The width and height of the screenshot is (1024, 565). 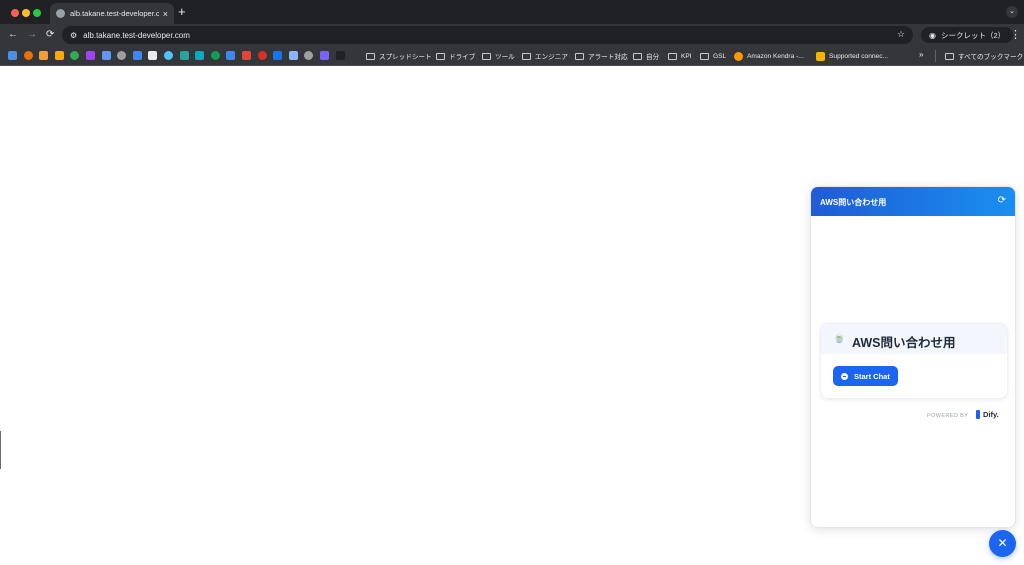 I want to click on bookmark-folder-label: 自分, so click(x=653, y=57).